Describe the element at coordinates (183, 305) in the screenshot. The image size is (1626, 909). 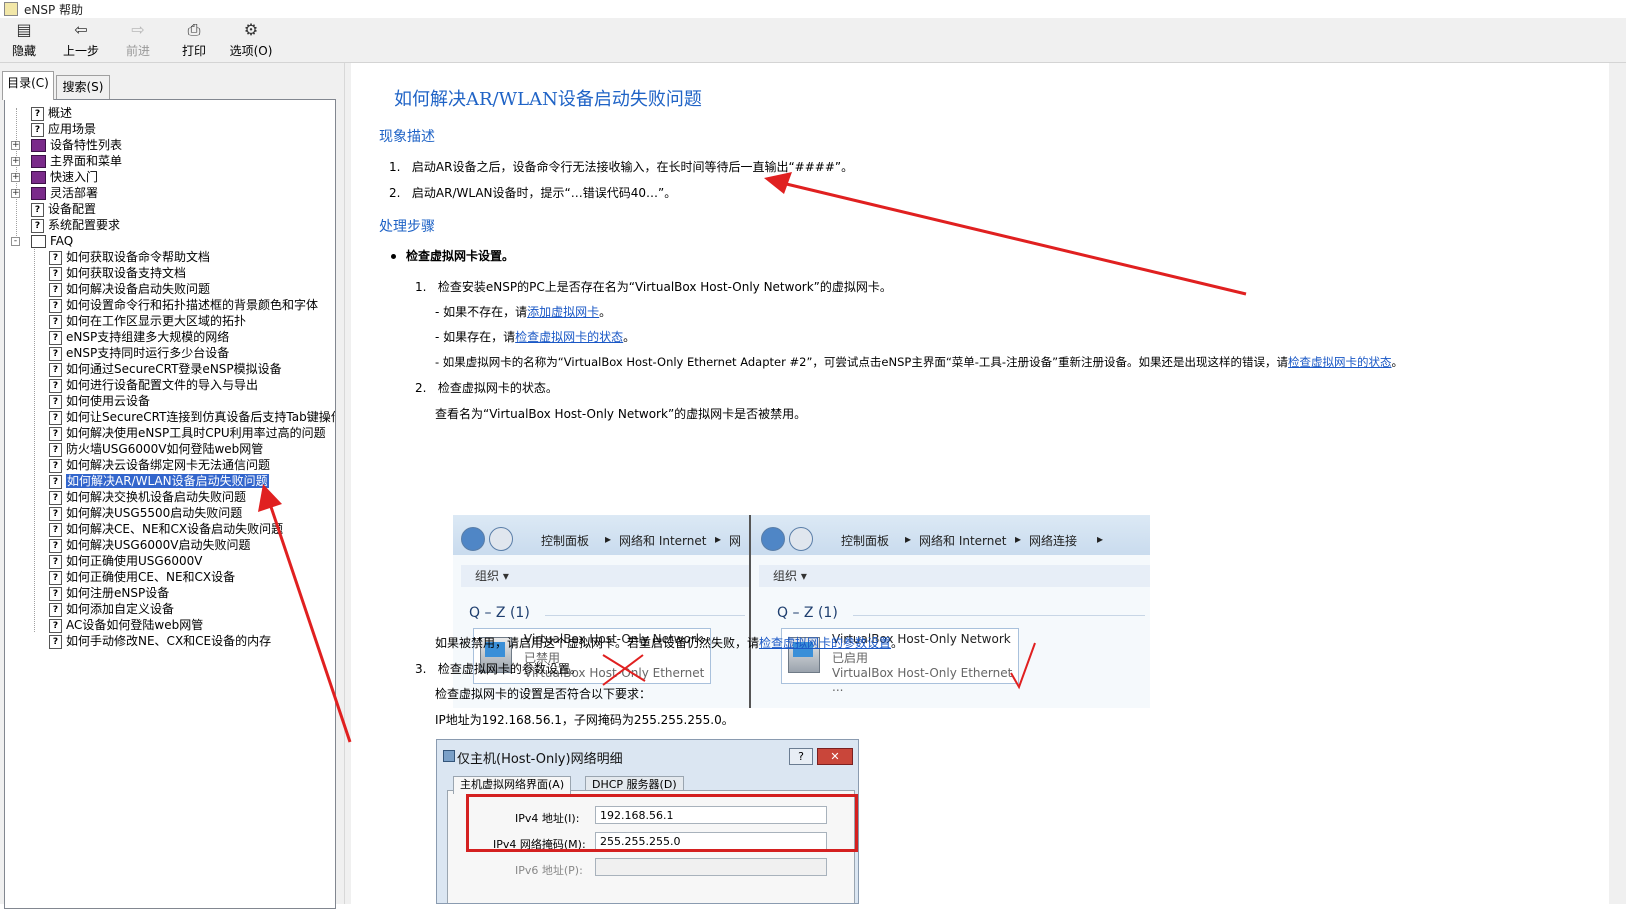
I see `tree-item: ? 如何设置命令行和拓扑描述框的背景颜色和字体` at that location.